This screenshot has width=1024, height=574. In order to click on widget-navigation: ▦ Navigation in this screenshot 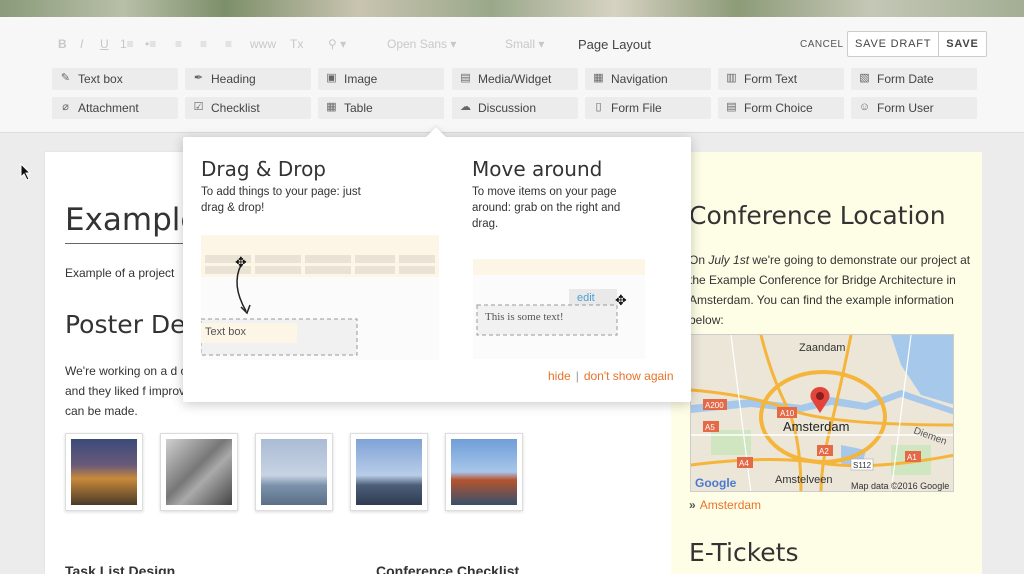, I will do `click(648, 79)`.